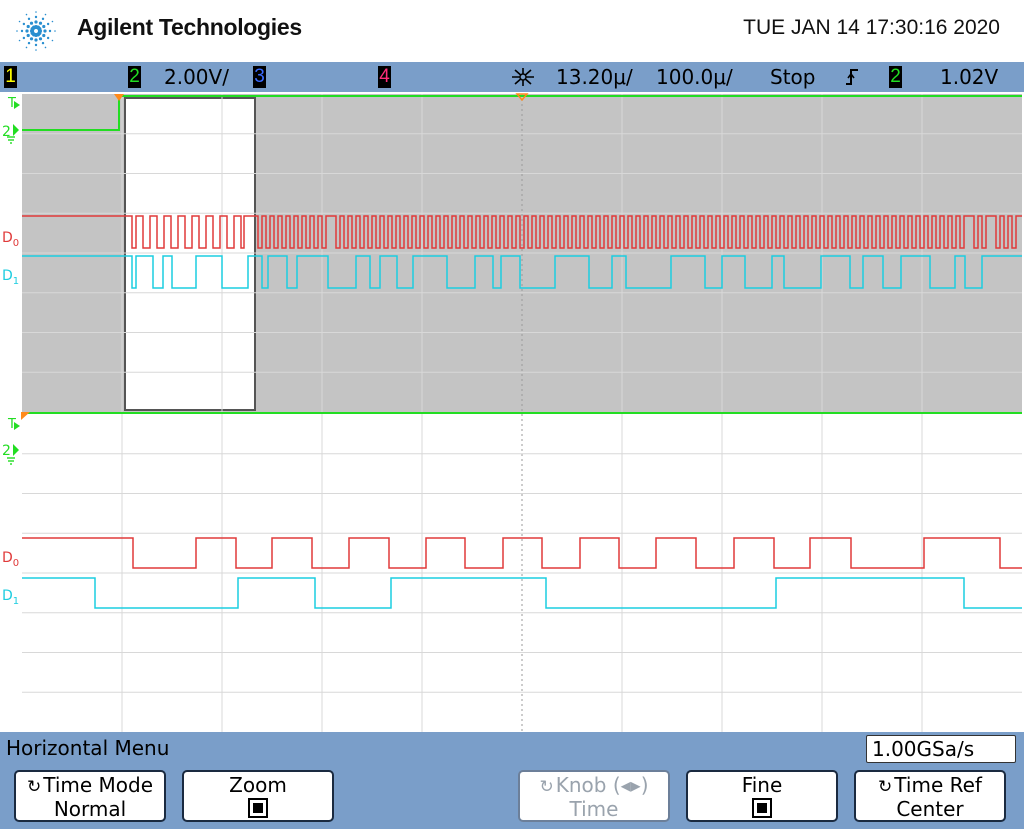 This screenshot has width=1024, height=829. What do you see at coordinates (258, 808) in the screenshot?
I see `zoom-checkbox` at bounding box center [258, 808].